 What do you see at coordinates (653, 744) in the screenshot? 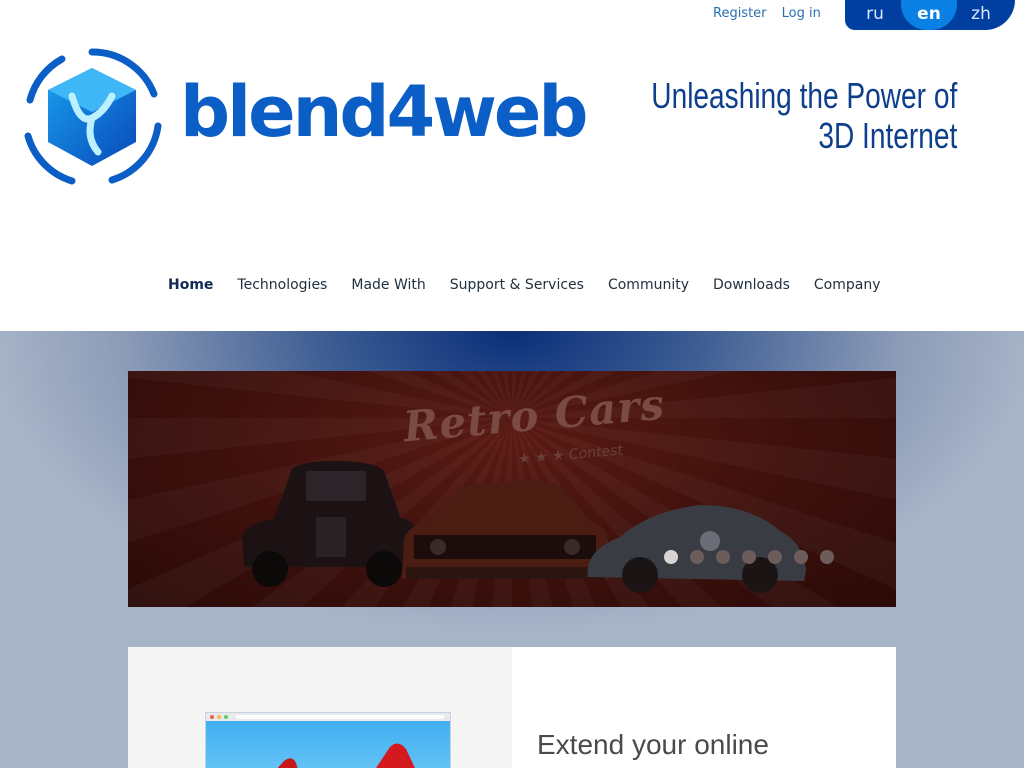
I see `info-heading: Extend your online` at bounding box center [653, 744].